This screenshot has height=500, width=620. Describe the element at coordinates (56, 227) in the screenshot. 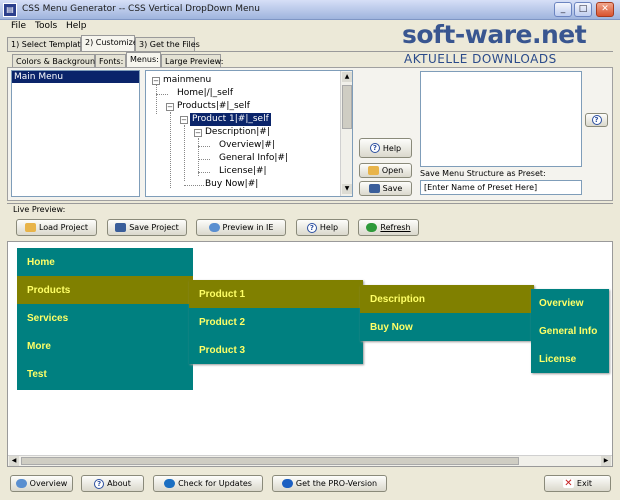

I see `load-project-button: Load Project` at that location.